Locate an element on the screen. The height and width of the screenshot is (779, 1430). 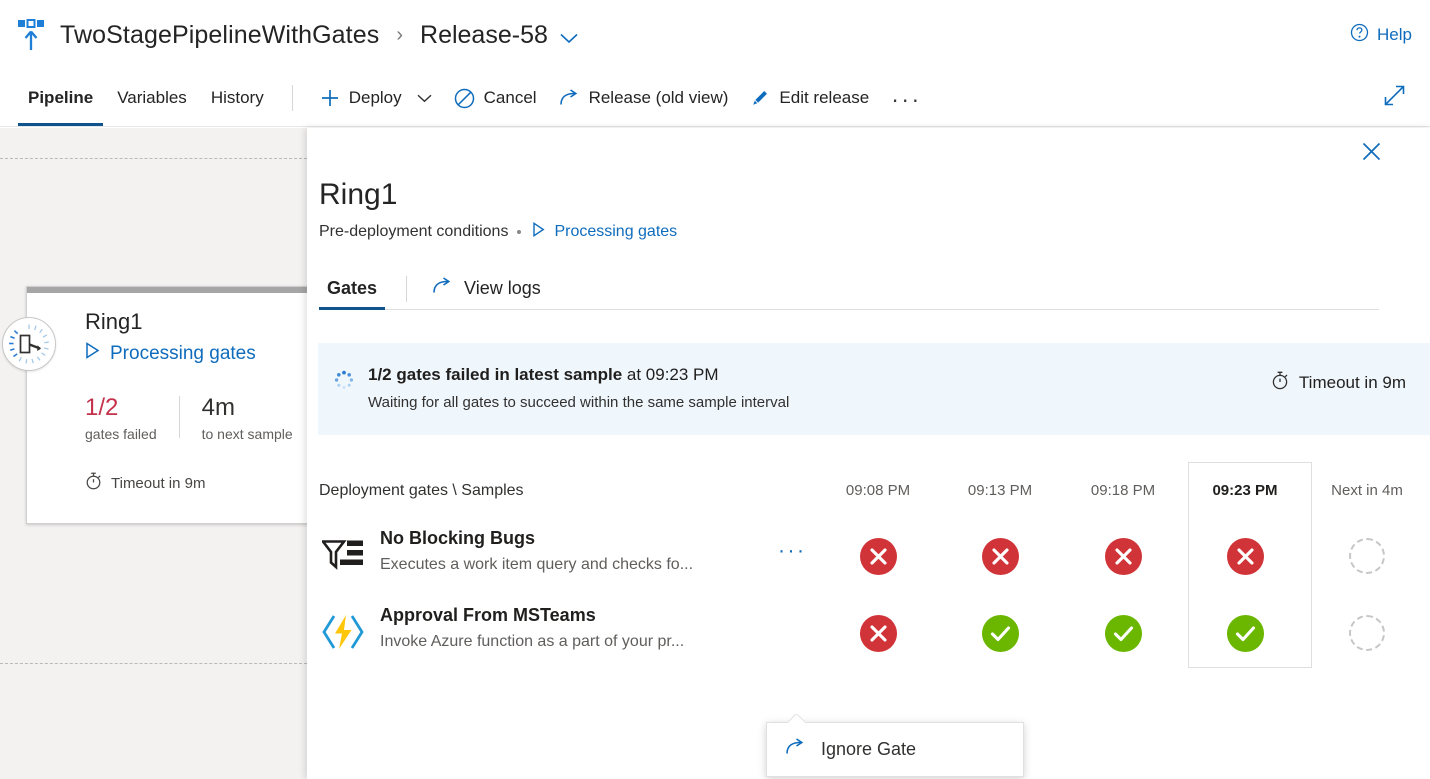
panel-subtitle-status: Processing gates is located at coordinates (605, 231).